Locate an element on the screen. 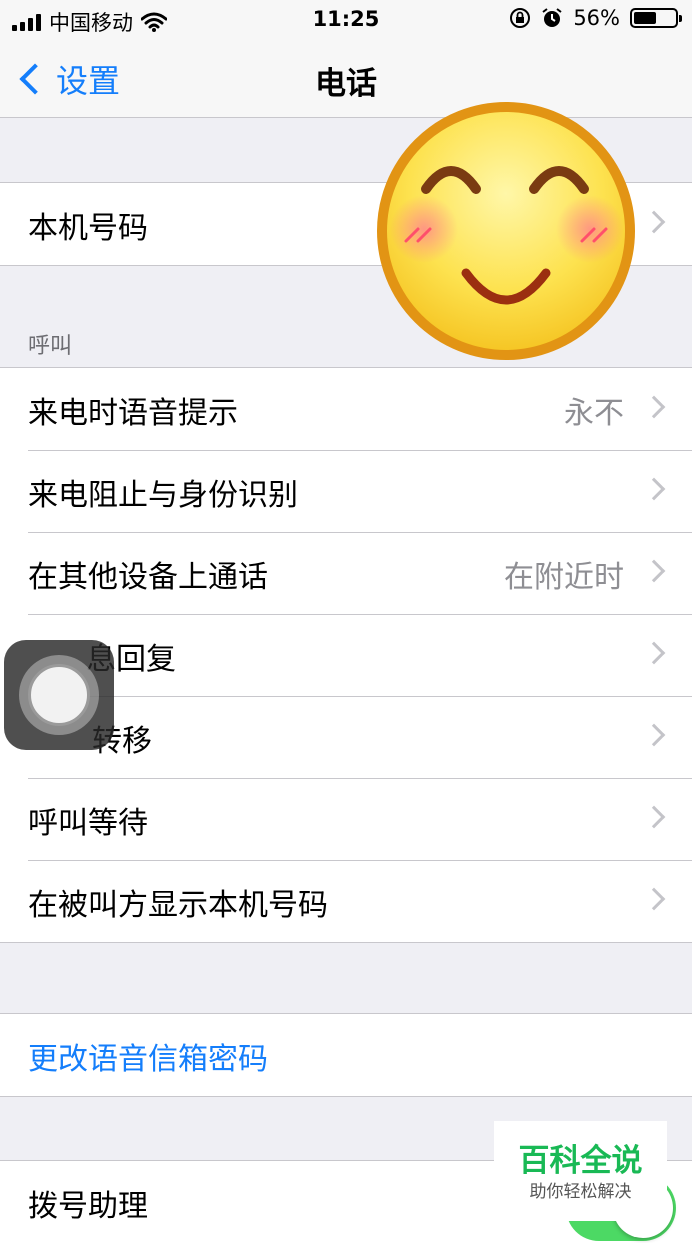 The image size is (692, 1243). assistive-touch-button is located at coordinates (59, 695).